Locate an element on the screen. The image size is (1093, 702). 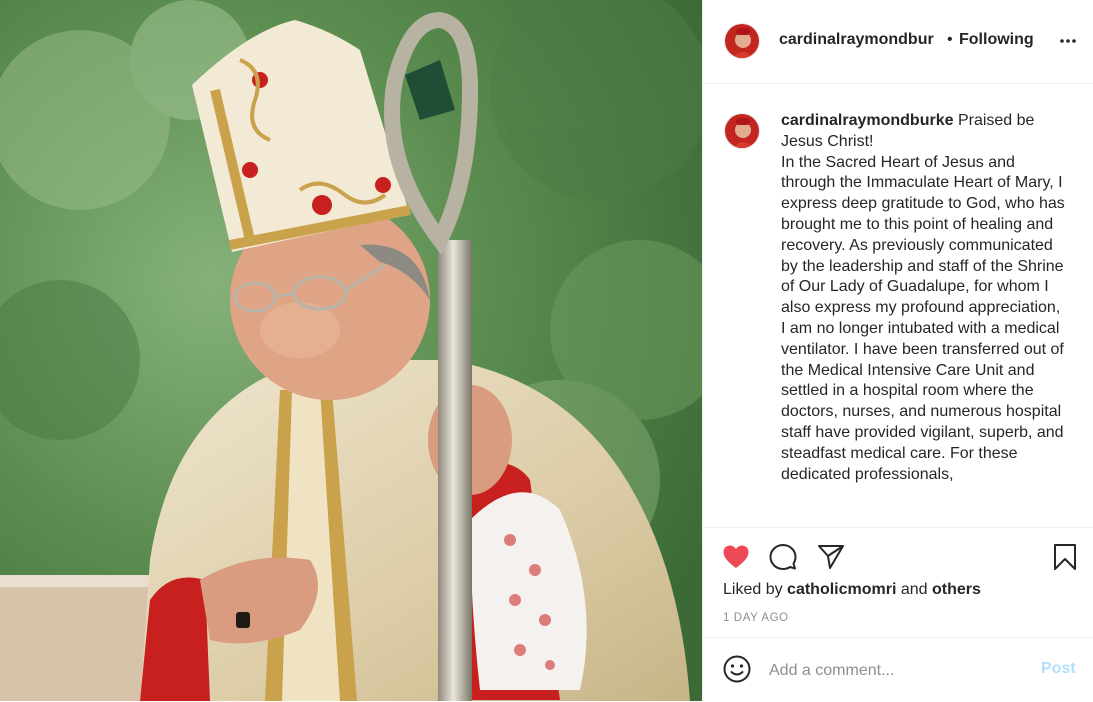
comment-bar: Post is located at coordinates (898, 669).